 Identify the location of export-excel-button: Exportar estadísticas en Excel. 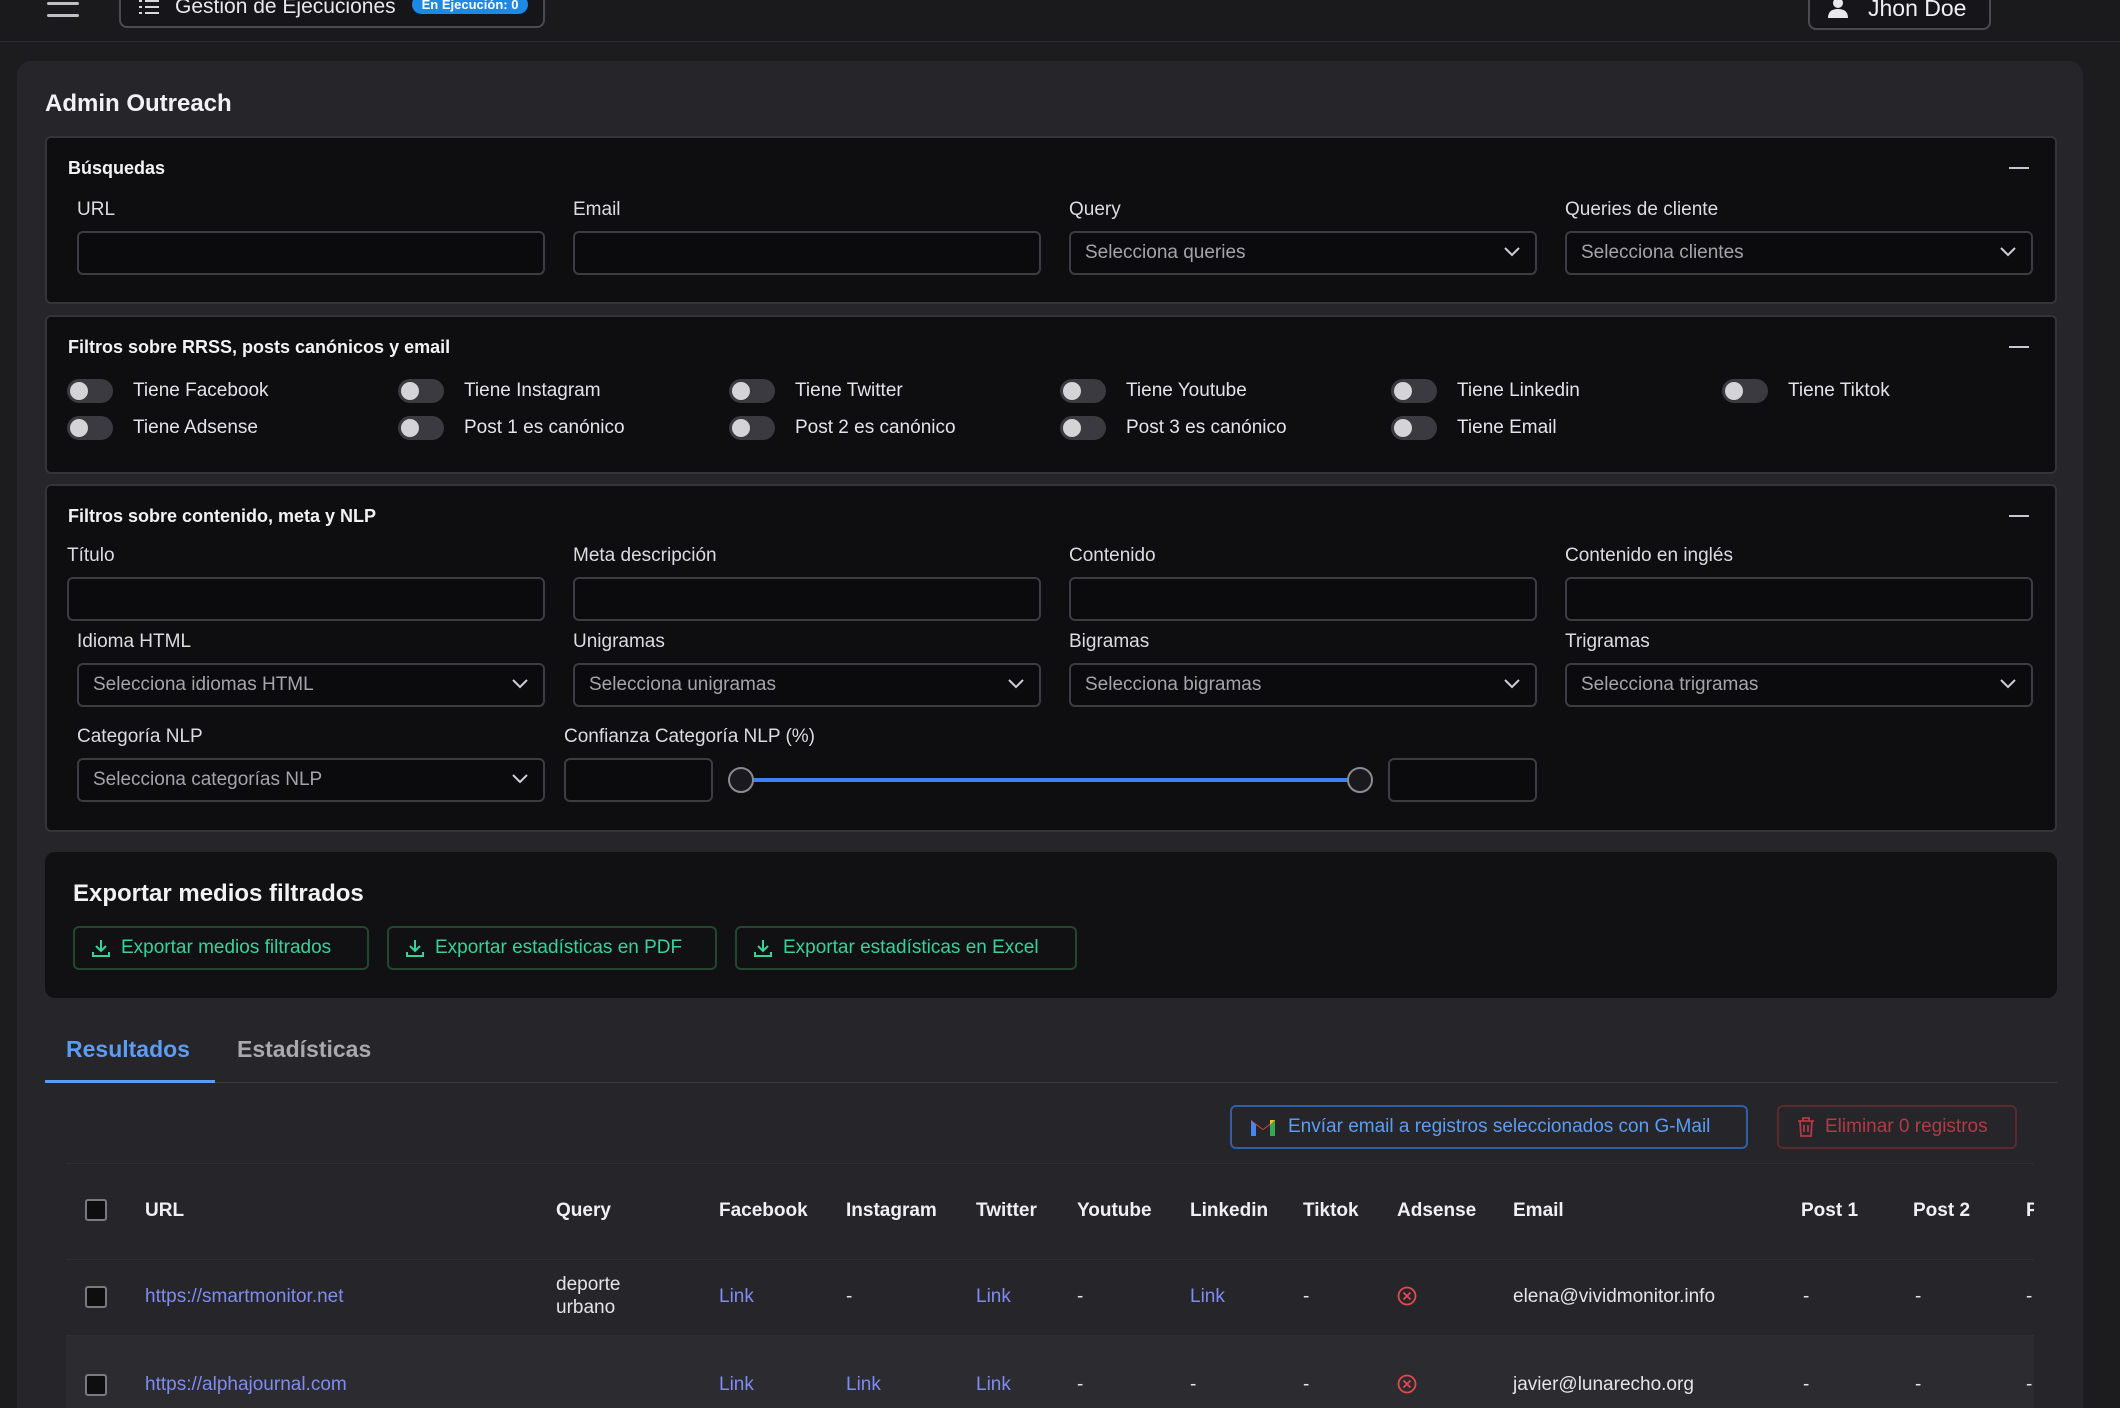
(906, 948).